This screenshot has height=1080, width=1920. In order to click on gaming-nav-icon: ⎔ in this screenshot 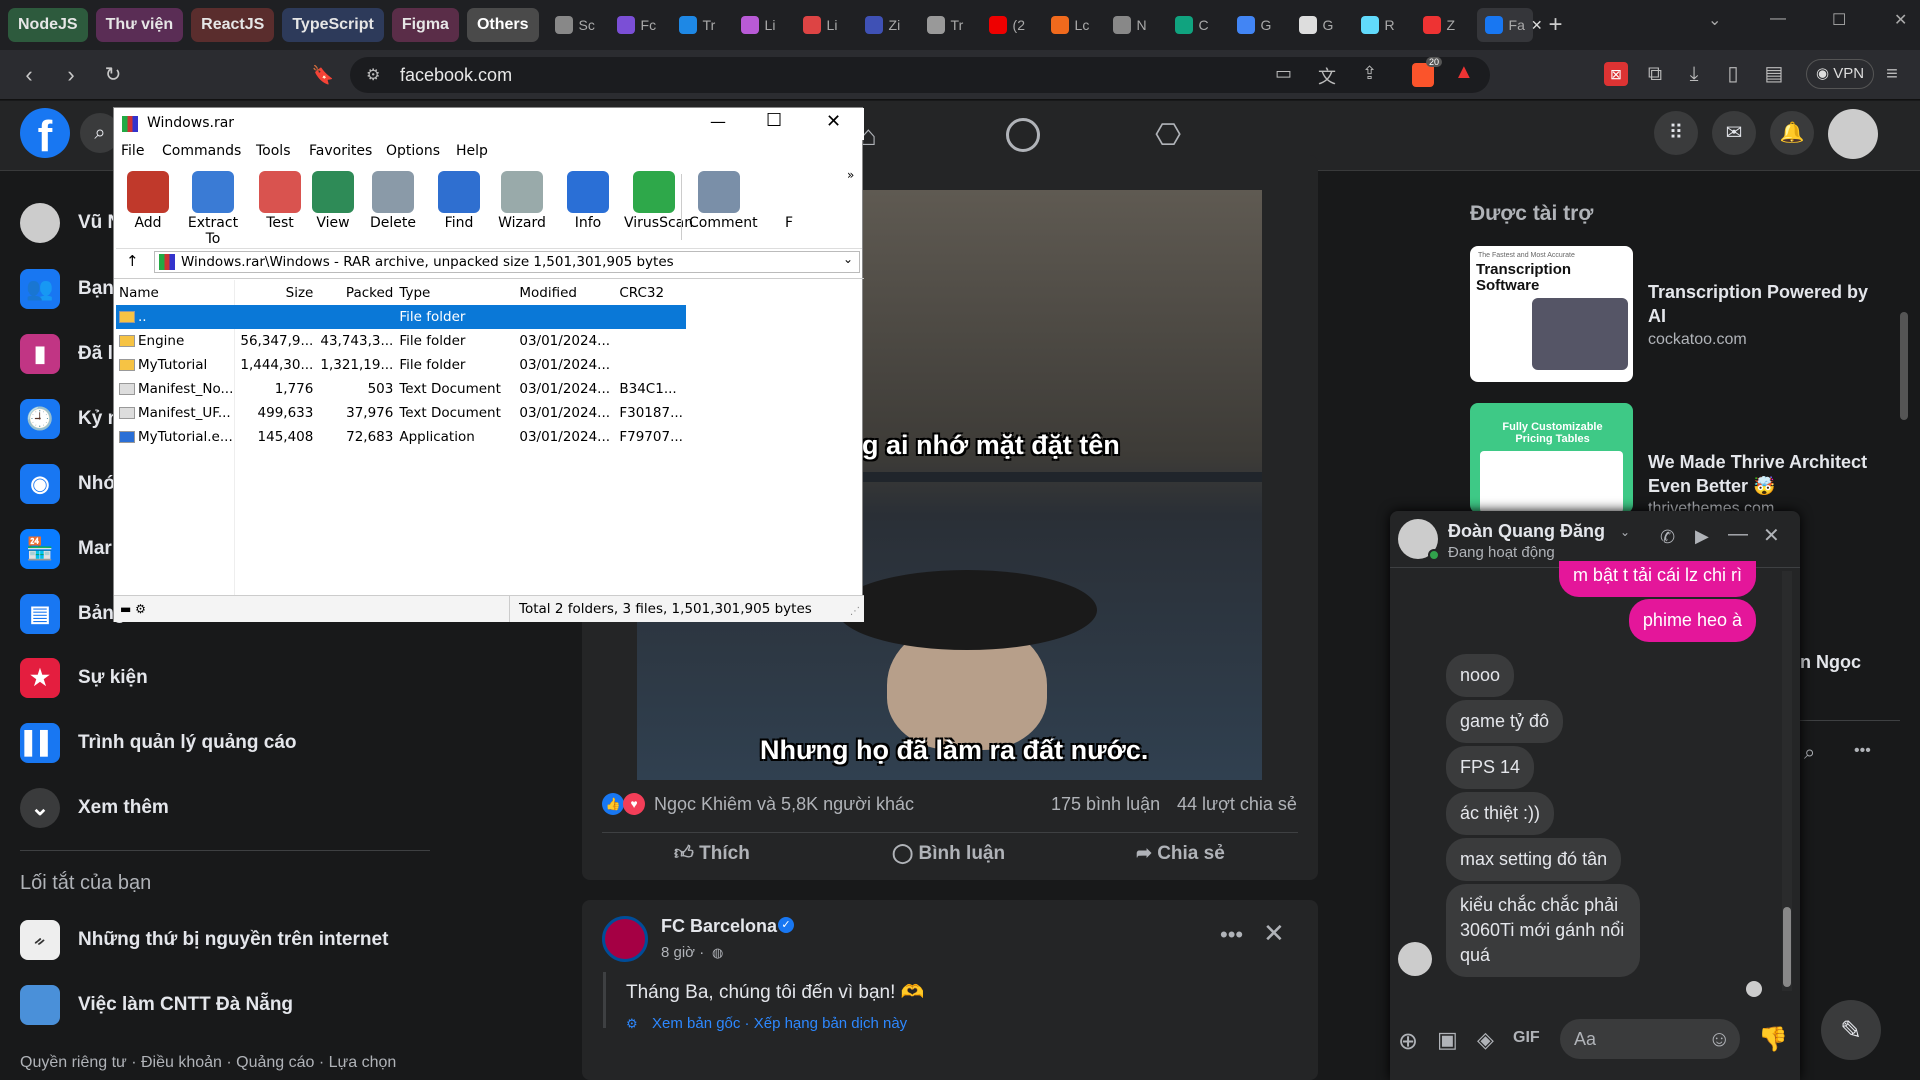, I will do `click(1168, 135)`.